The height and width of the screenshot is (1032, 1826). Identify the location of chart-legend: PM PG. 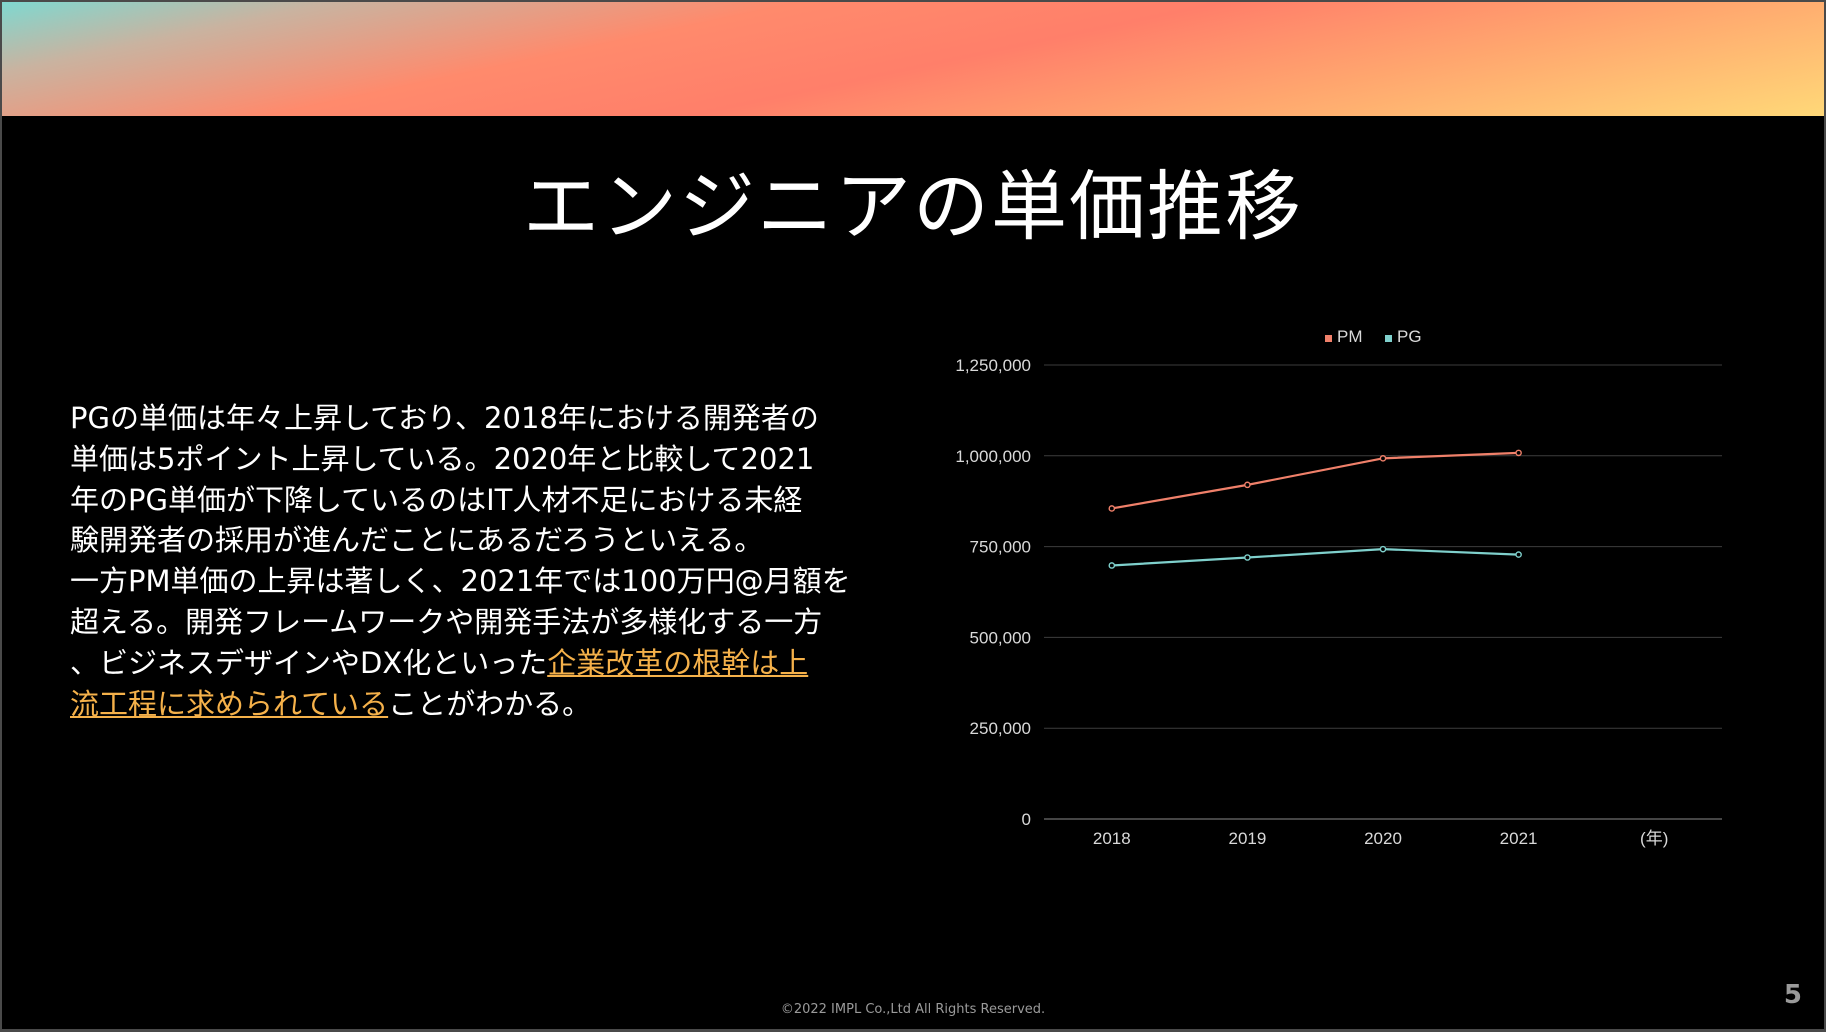
(1373, 336).